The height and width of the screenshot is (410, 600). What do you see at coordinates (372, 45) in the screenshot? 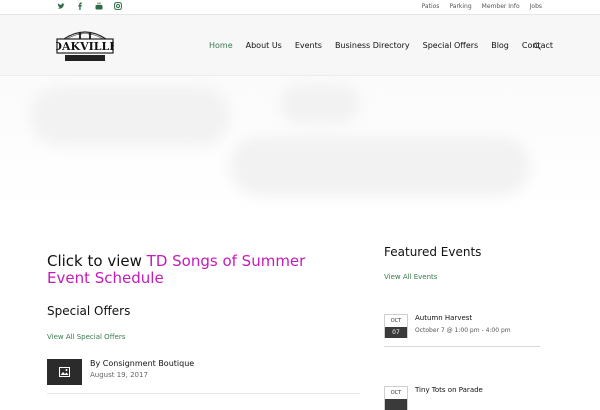
I see `nav-business-directory: Business Directory` at bounding box center [372, 45].